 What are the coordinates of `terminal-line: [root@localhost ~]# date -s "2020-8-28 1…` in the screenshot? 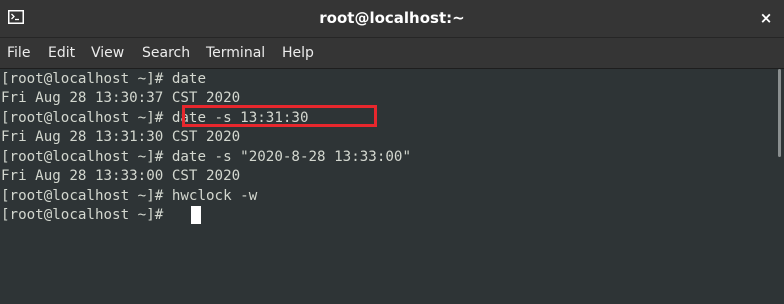 It's located at (206, 157).